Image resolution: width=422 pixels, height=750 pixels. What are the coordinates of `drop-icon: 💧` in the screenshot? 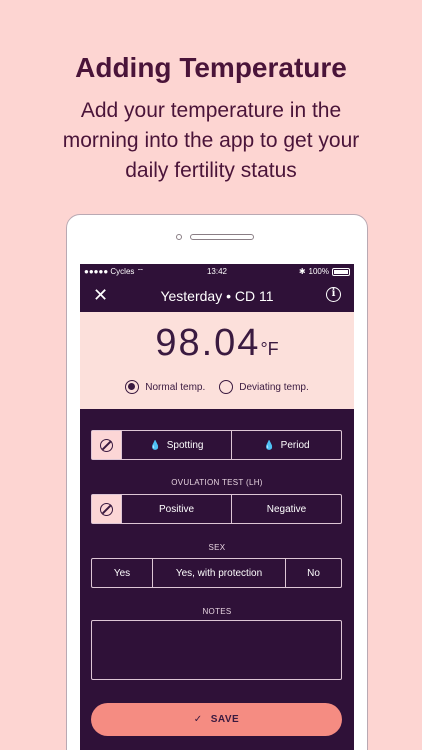 It's located at (155, 444).